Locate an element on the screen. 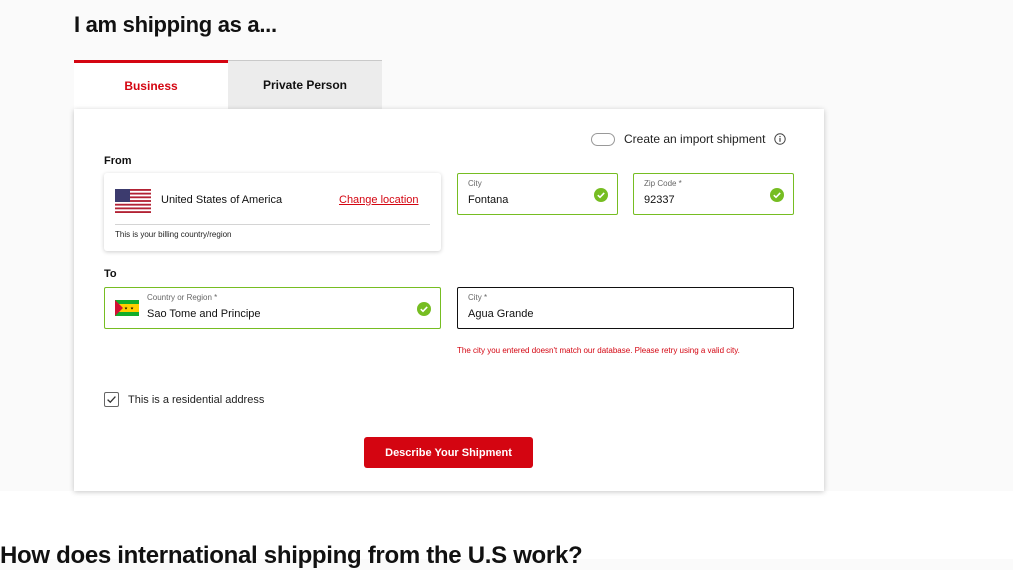 The width and height of the screenshot is (1013, 570). change-location-link: Change location is located at coordinates (379, 200).